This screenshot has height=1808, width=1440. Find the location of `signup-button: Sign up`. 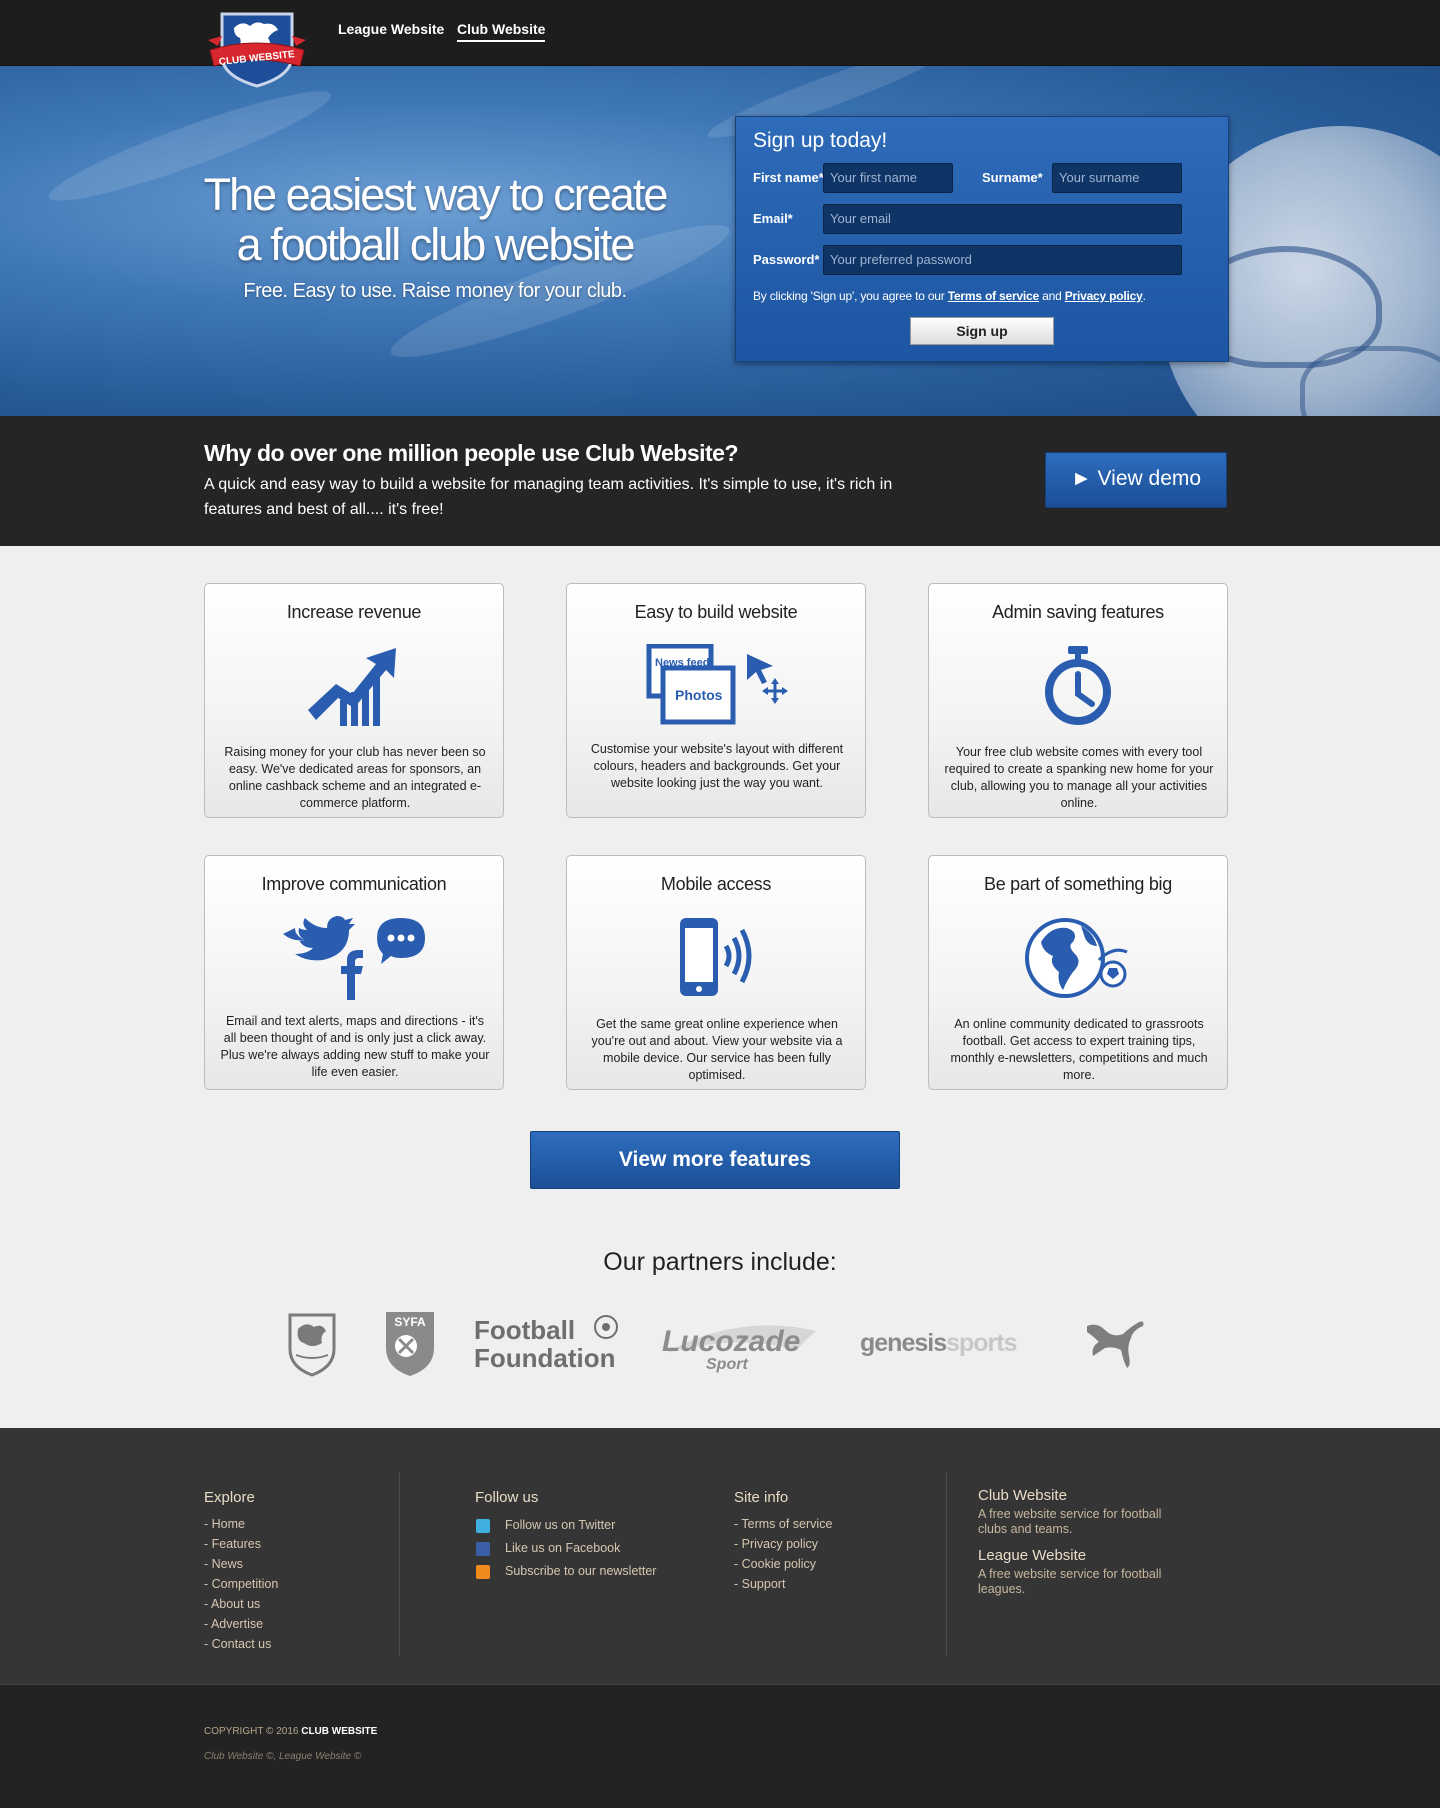

signup-button: Sign up is located at coordinates (982, 331).